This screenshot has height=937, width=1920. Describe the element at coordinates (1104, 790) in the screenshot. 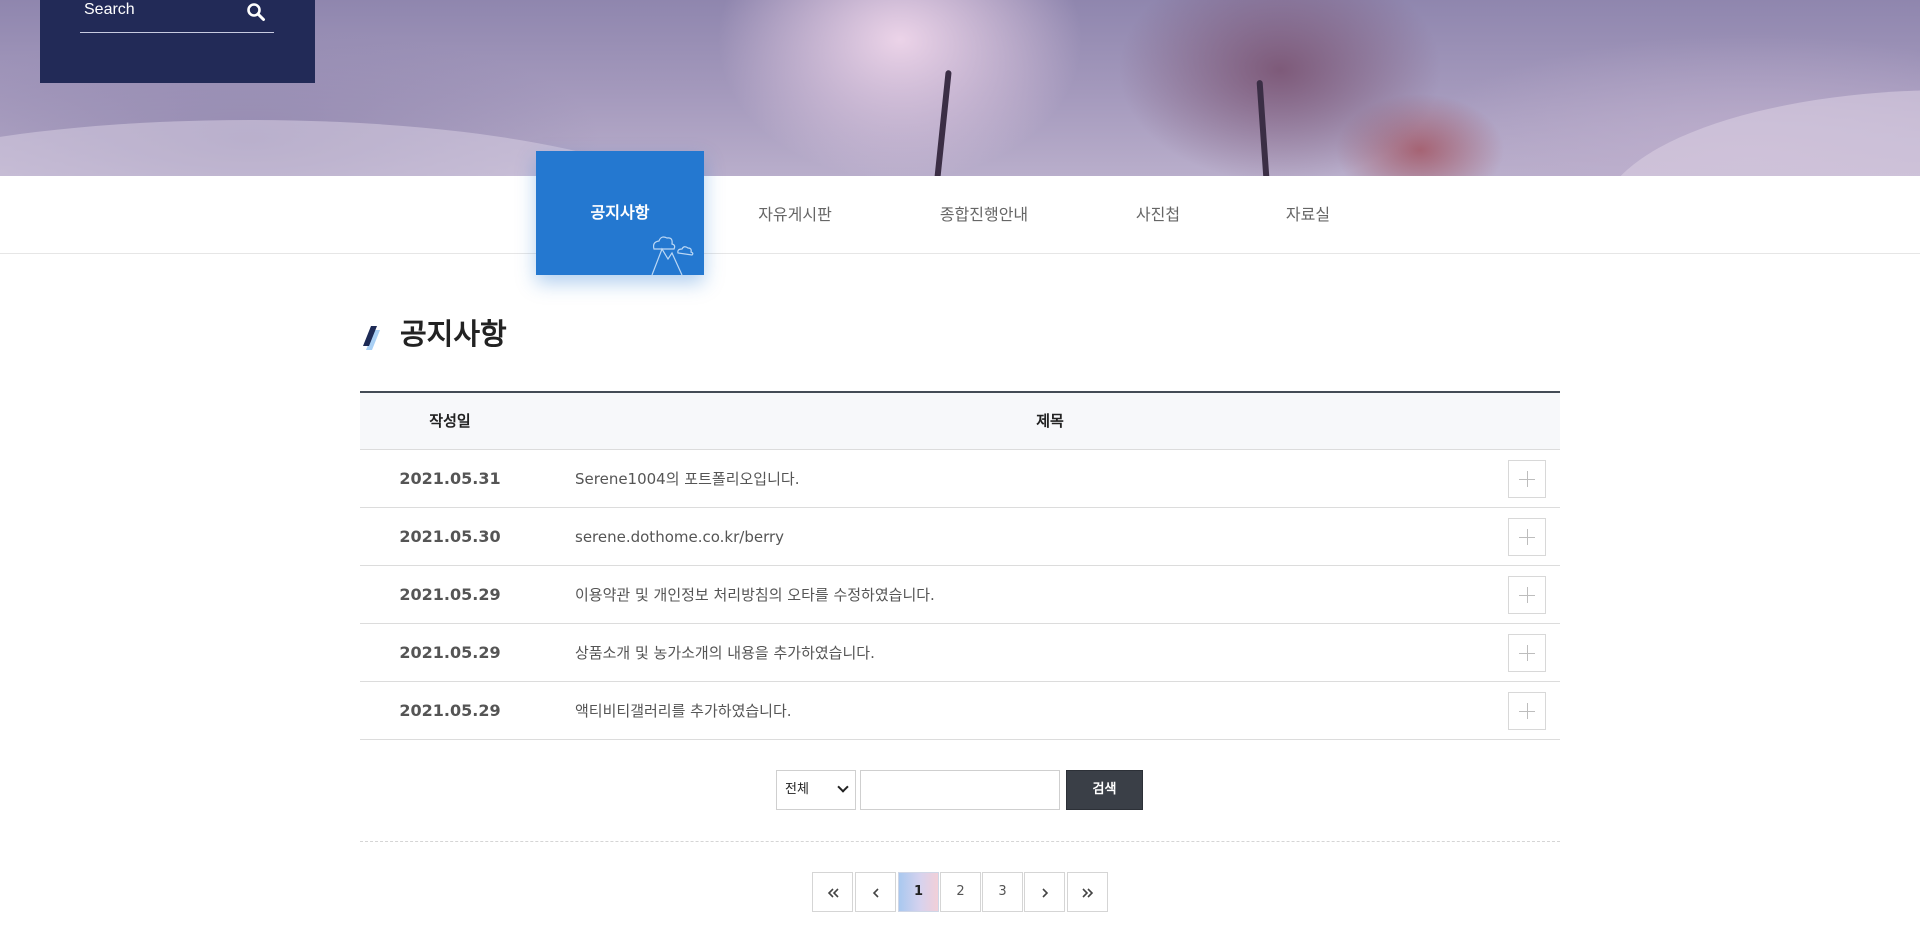

I see `search-button: 검색` at that location.